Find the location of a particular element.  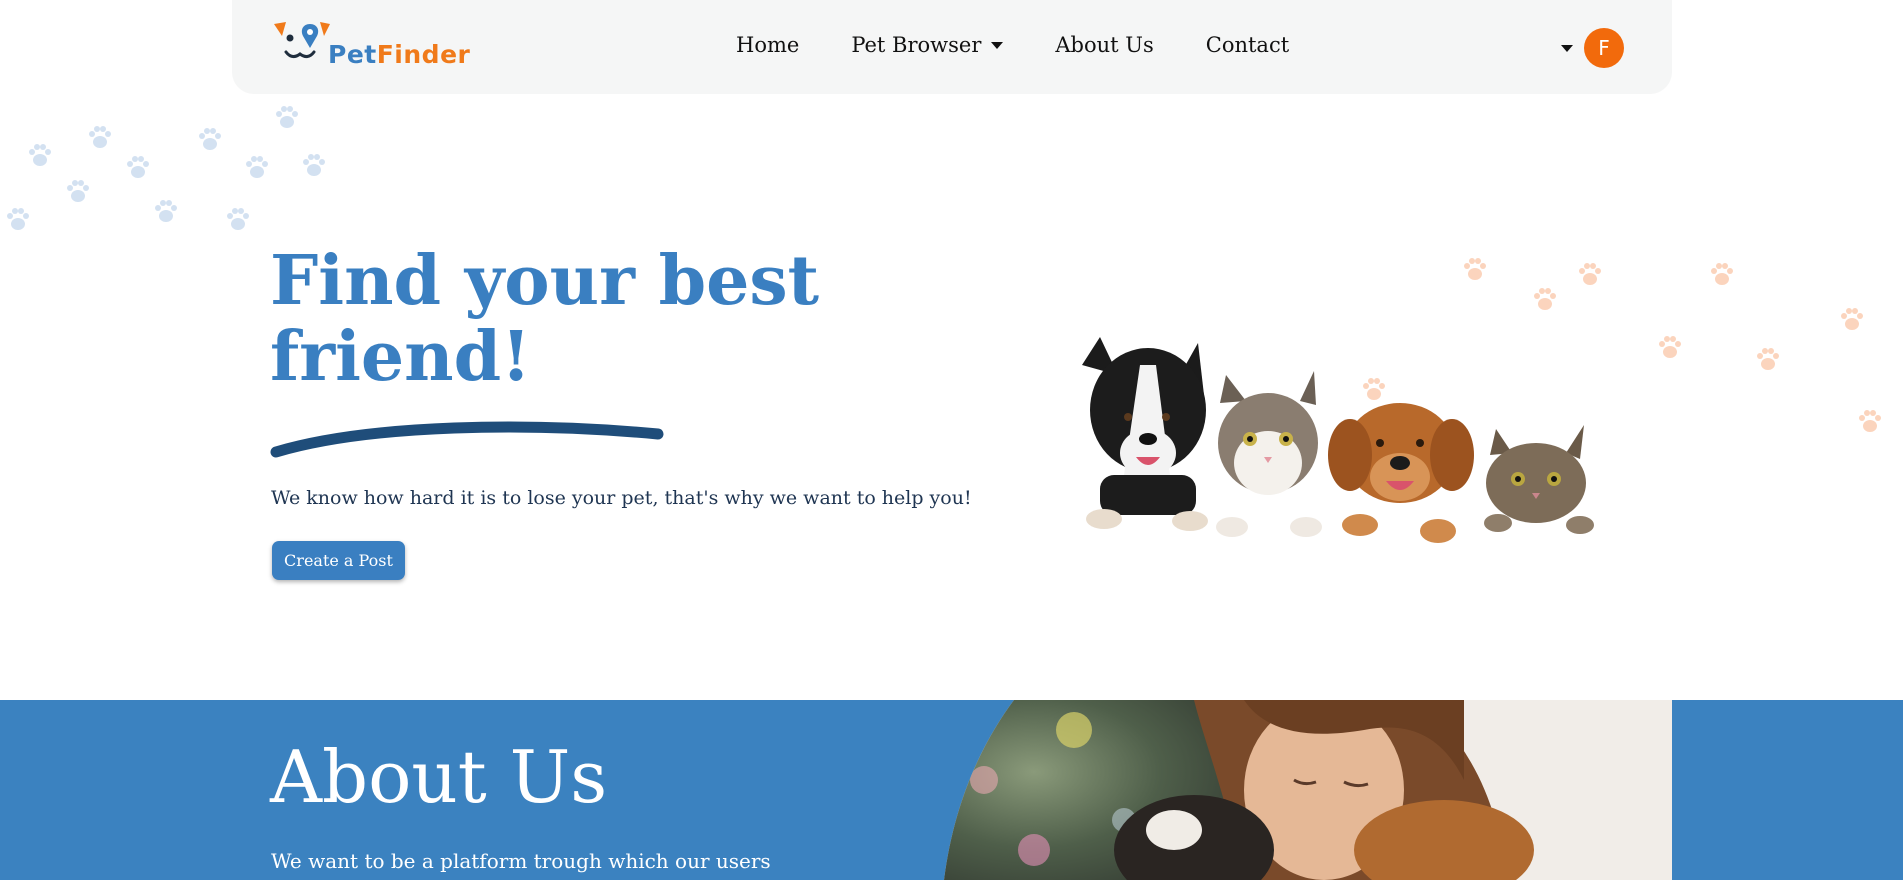

nav-home-label: Home is located at coordinates (768, 45).